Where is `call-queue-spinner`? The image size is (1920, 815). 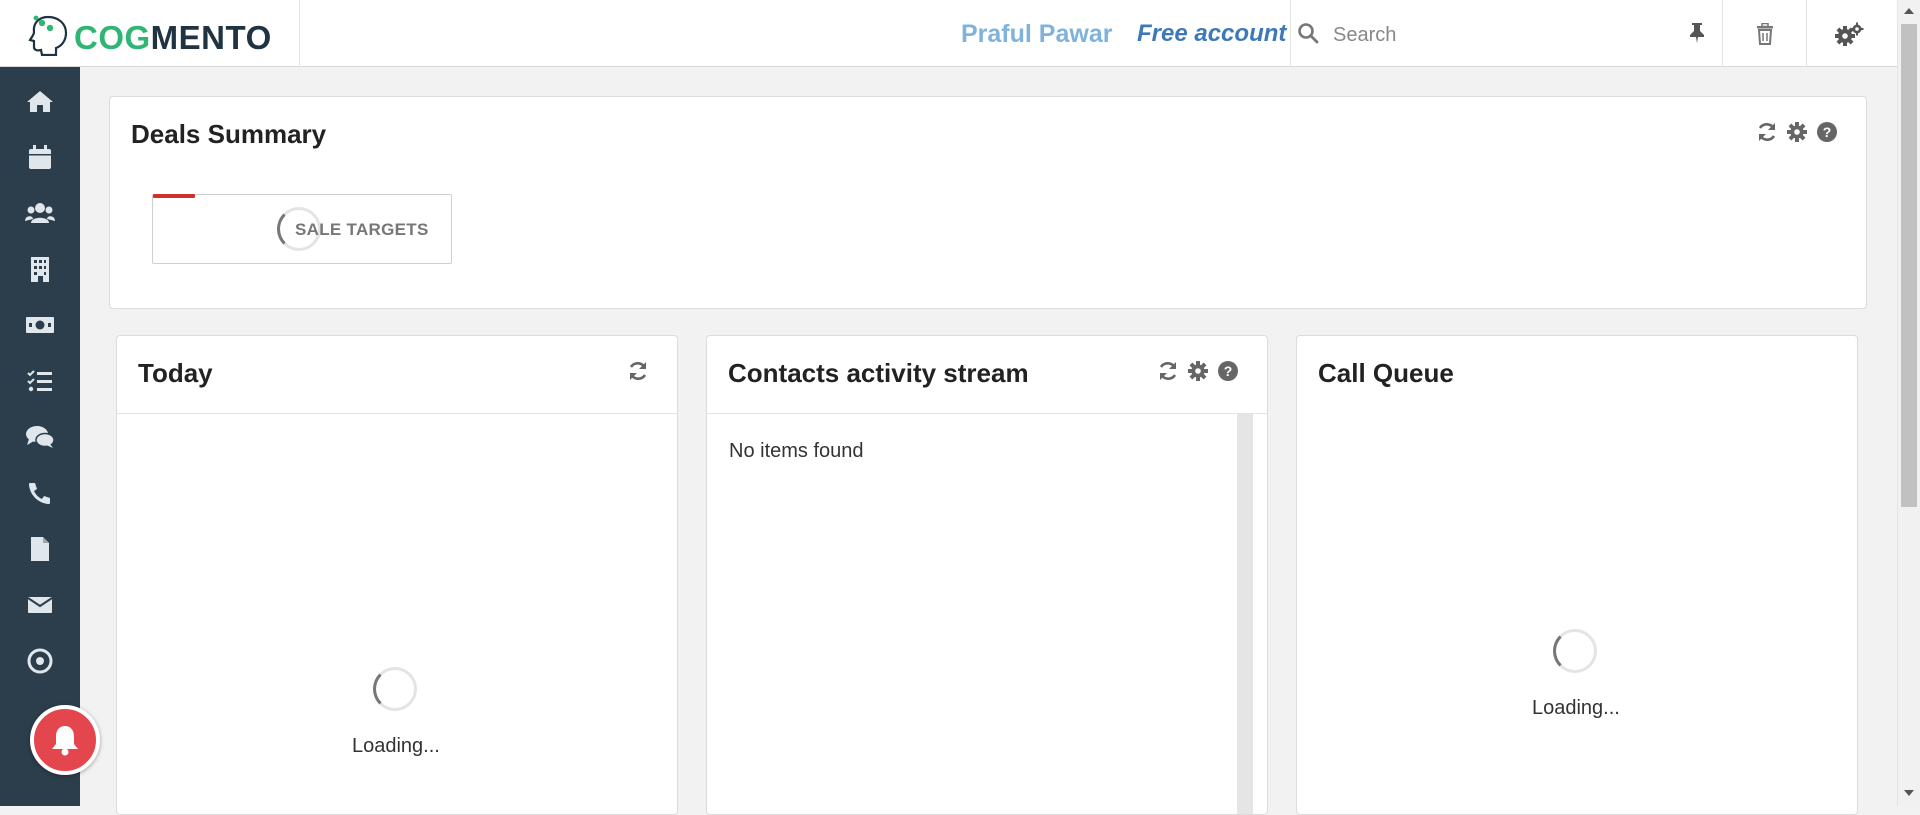 call-queue-spinner is located at coordinates (1575, 651).